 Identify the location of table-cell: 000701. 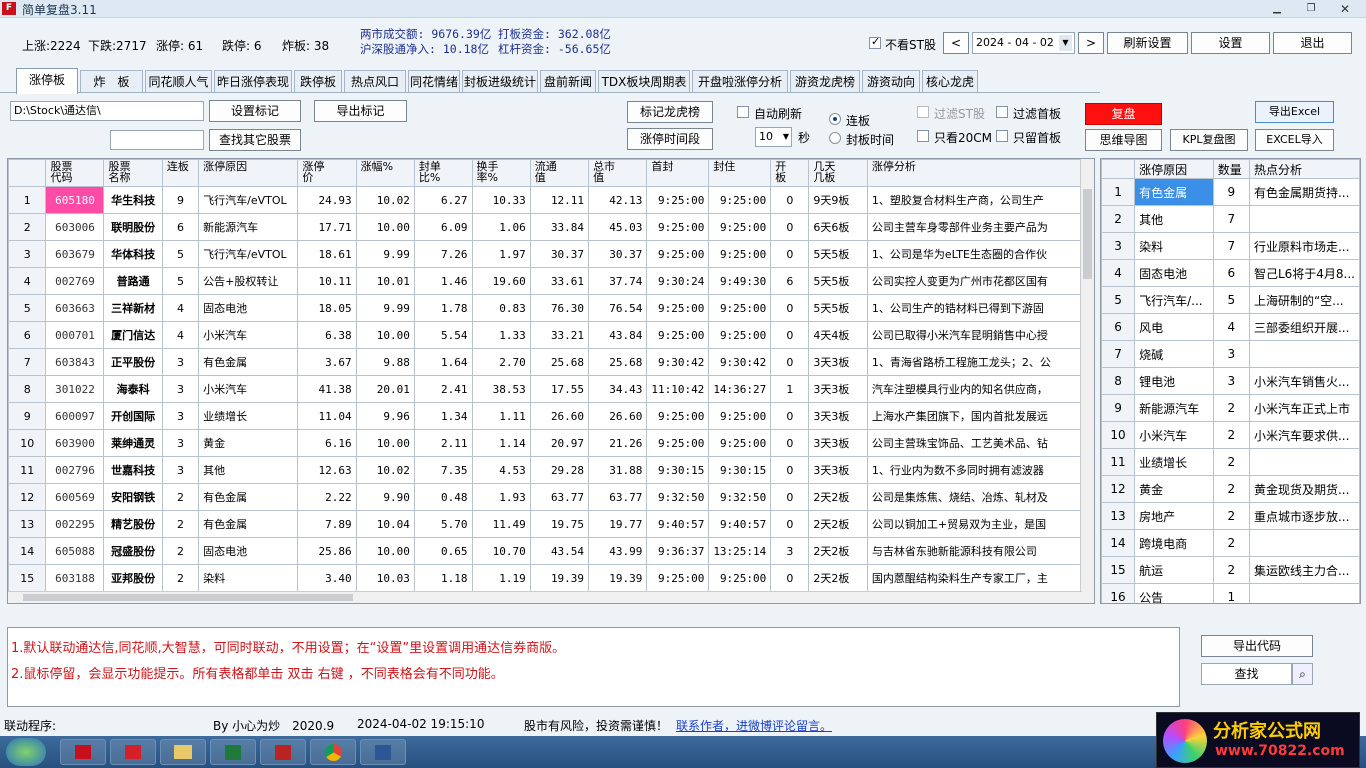
(75, 335).